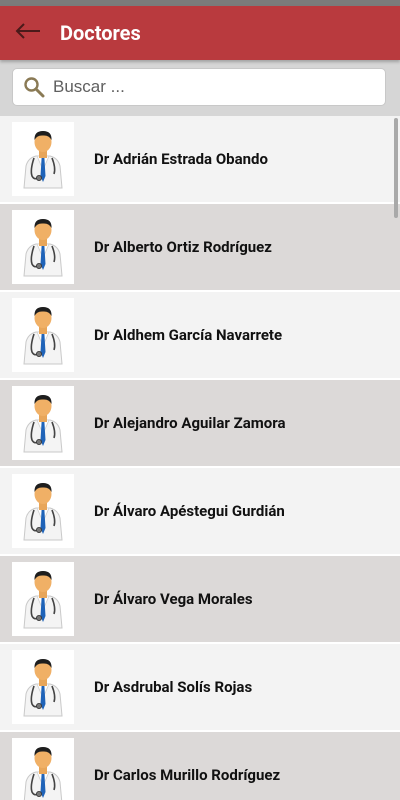 The width and height of the screenshot is (400, 800). Describe the element at coordinates (173, 687) in the screenshot. I see `doctor-name: Dr Asdrubal Solís Rojas` at that location.